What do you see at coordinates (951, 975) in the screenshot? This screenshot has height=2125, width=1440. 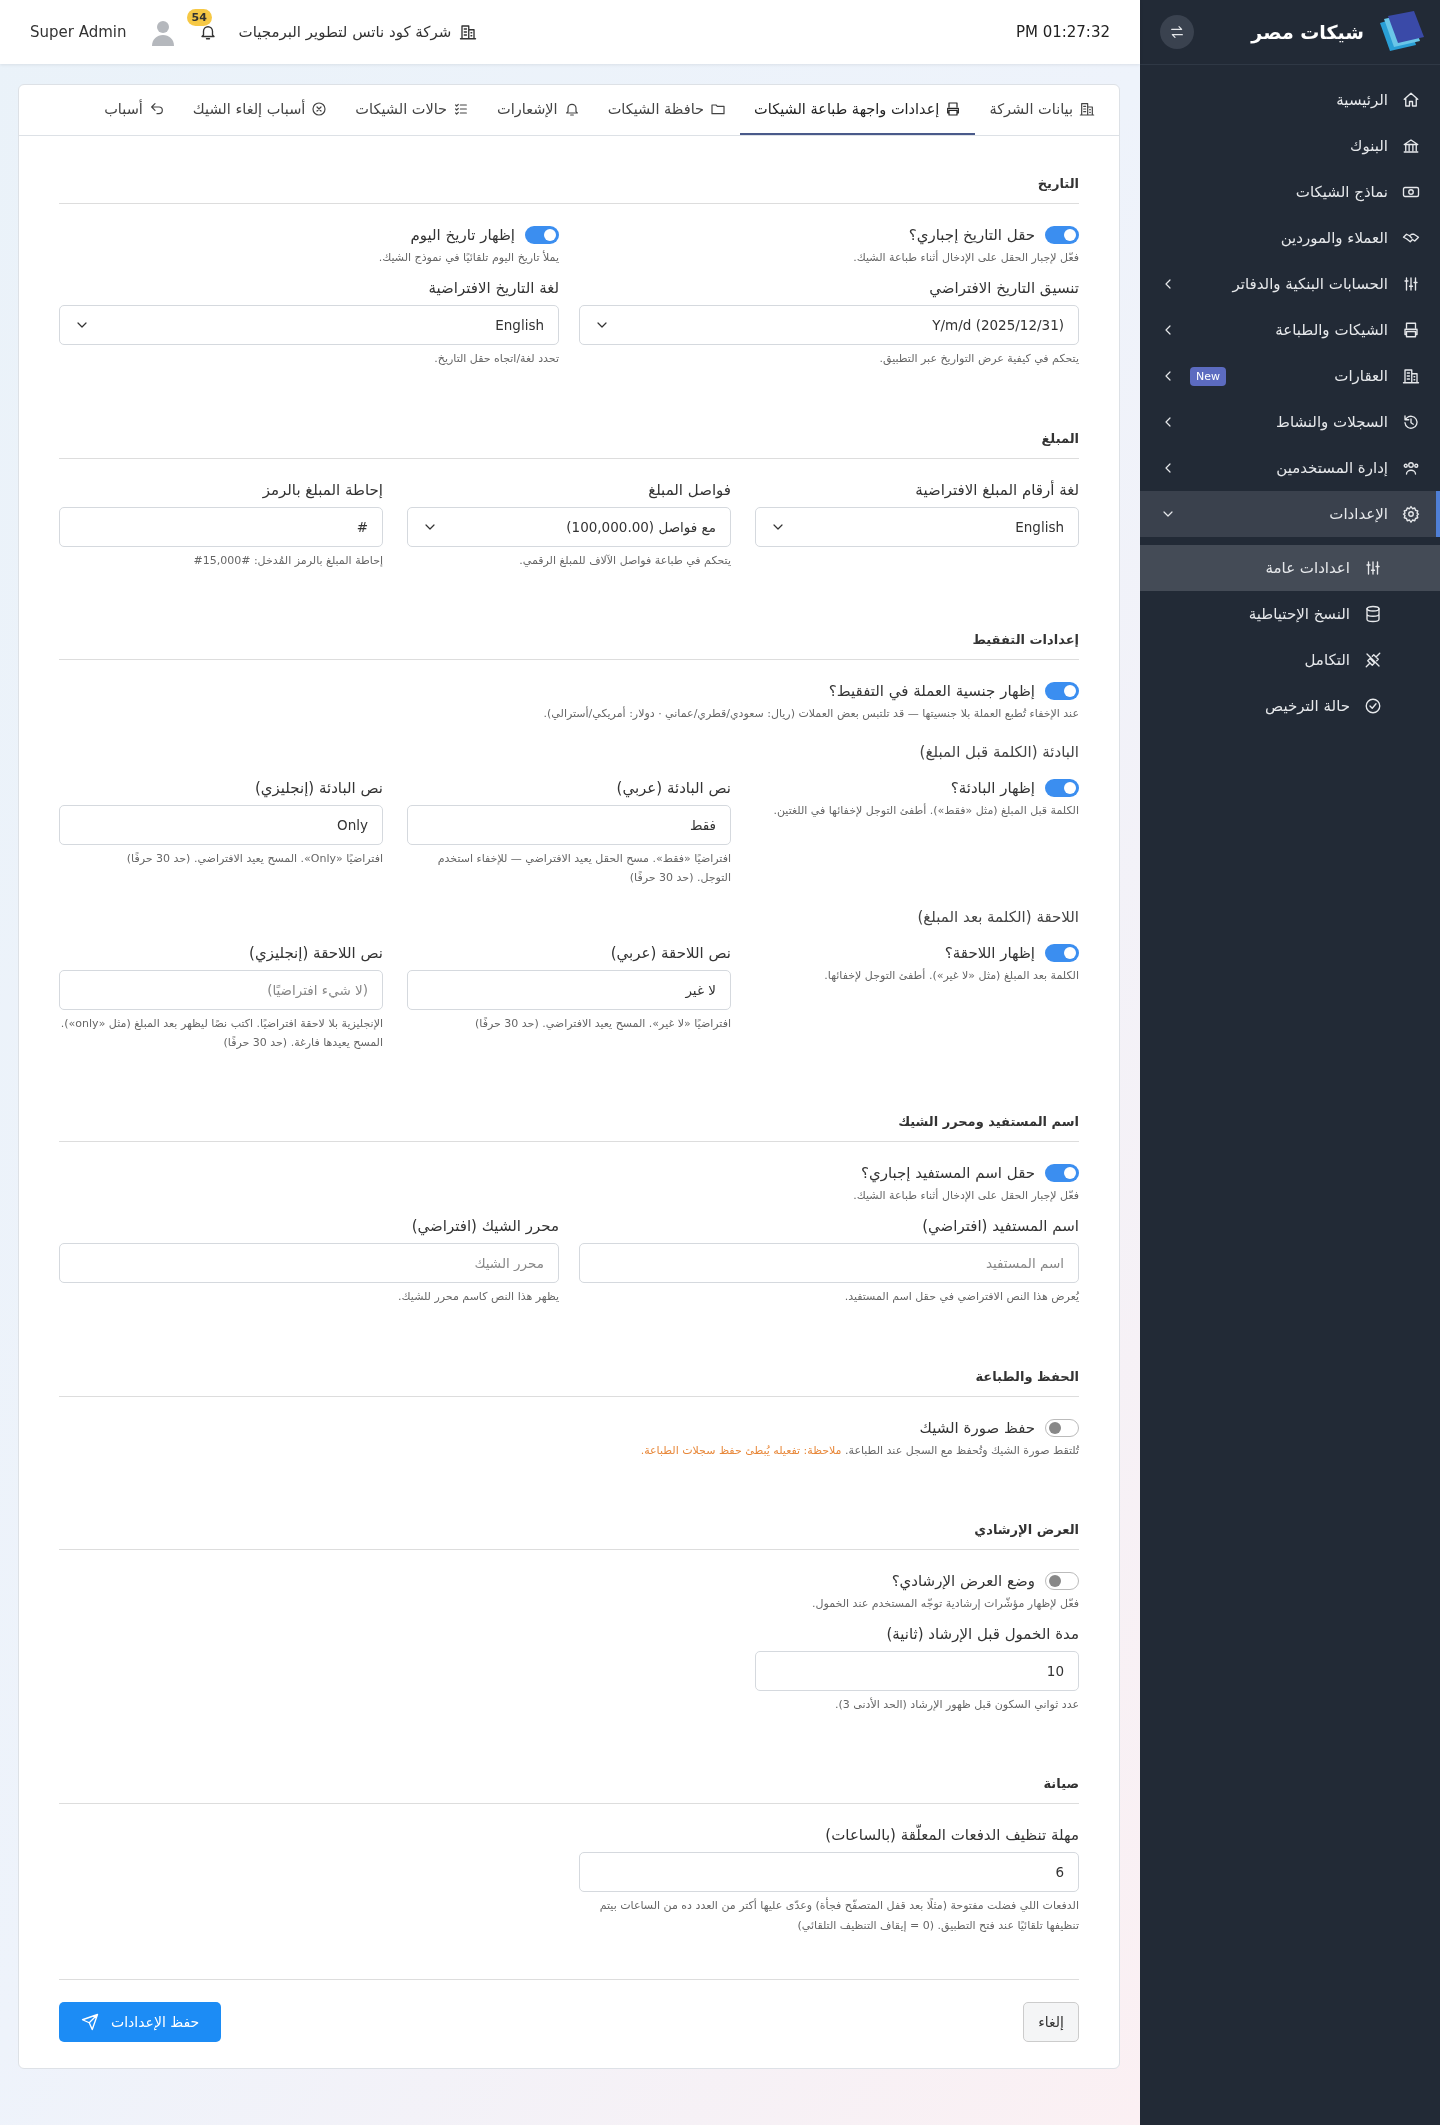 I see `hint-text: الكلمة بعد المبلغ (مثل «لا غير»). أطفئ التوجل لإخفائها.` at bounding box center [951, 975].